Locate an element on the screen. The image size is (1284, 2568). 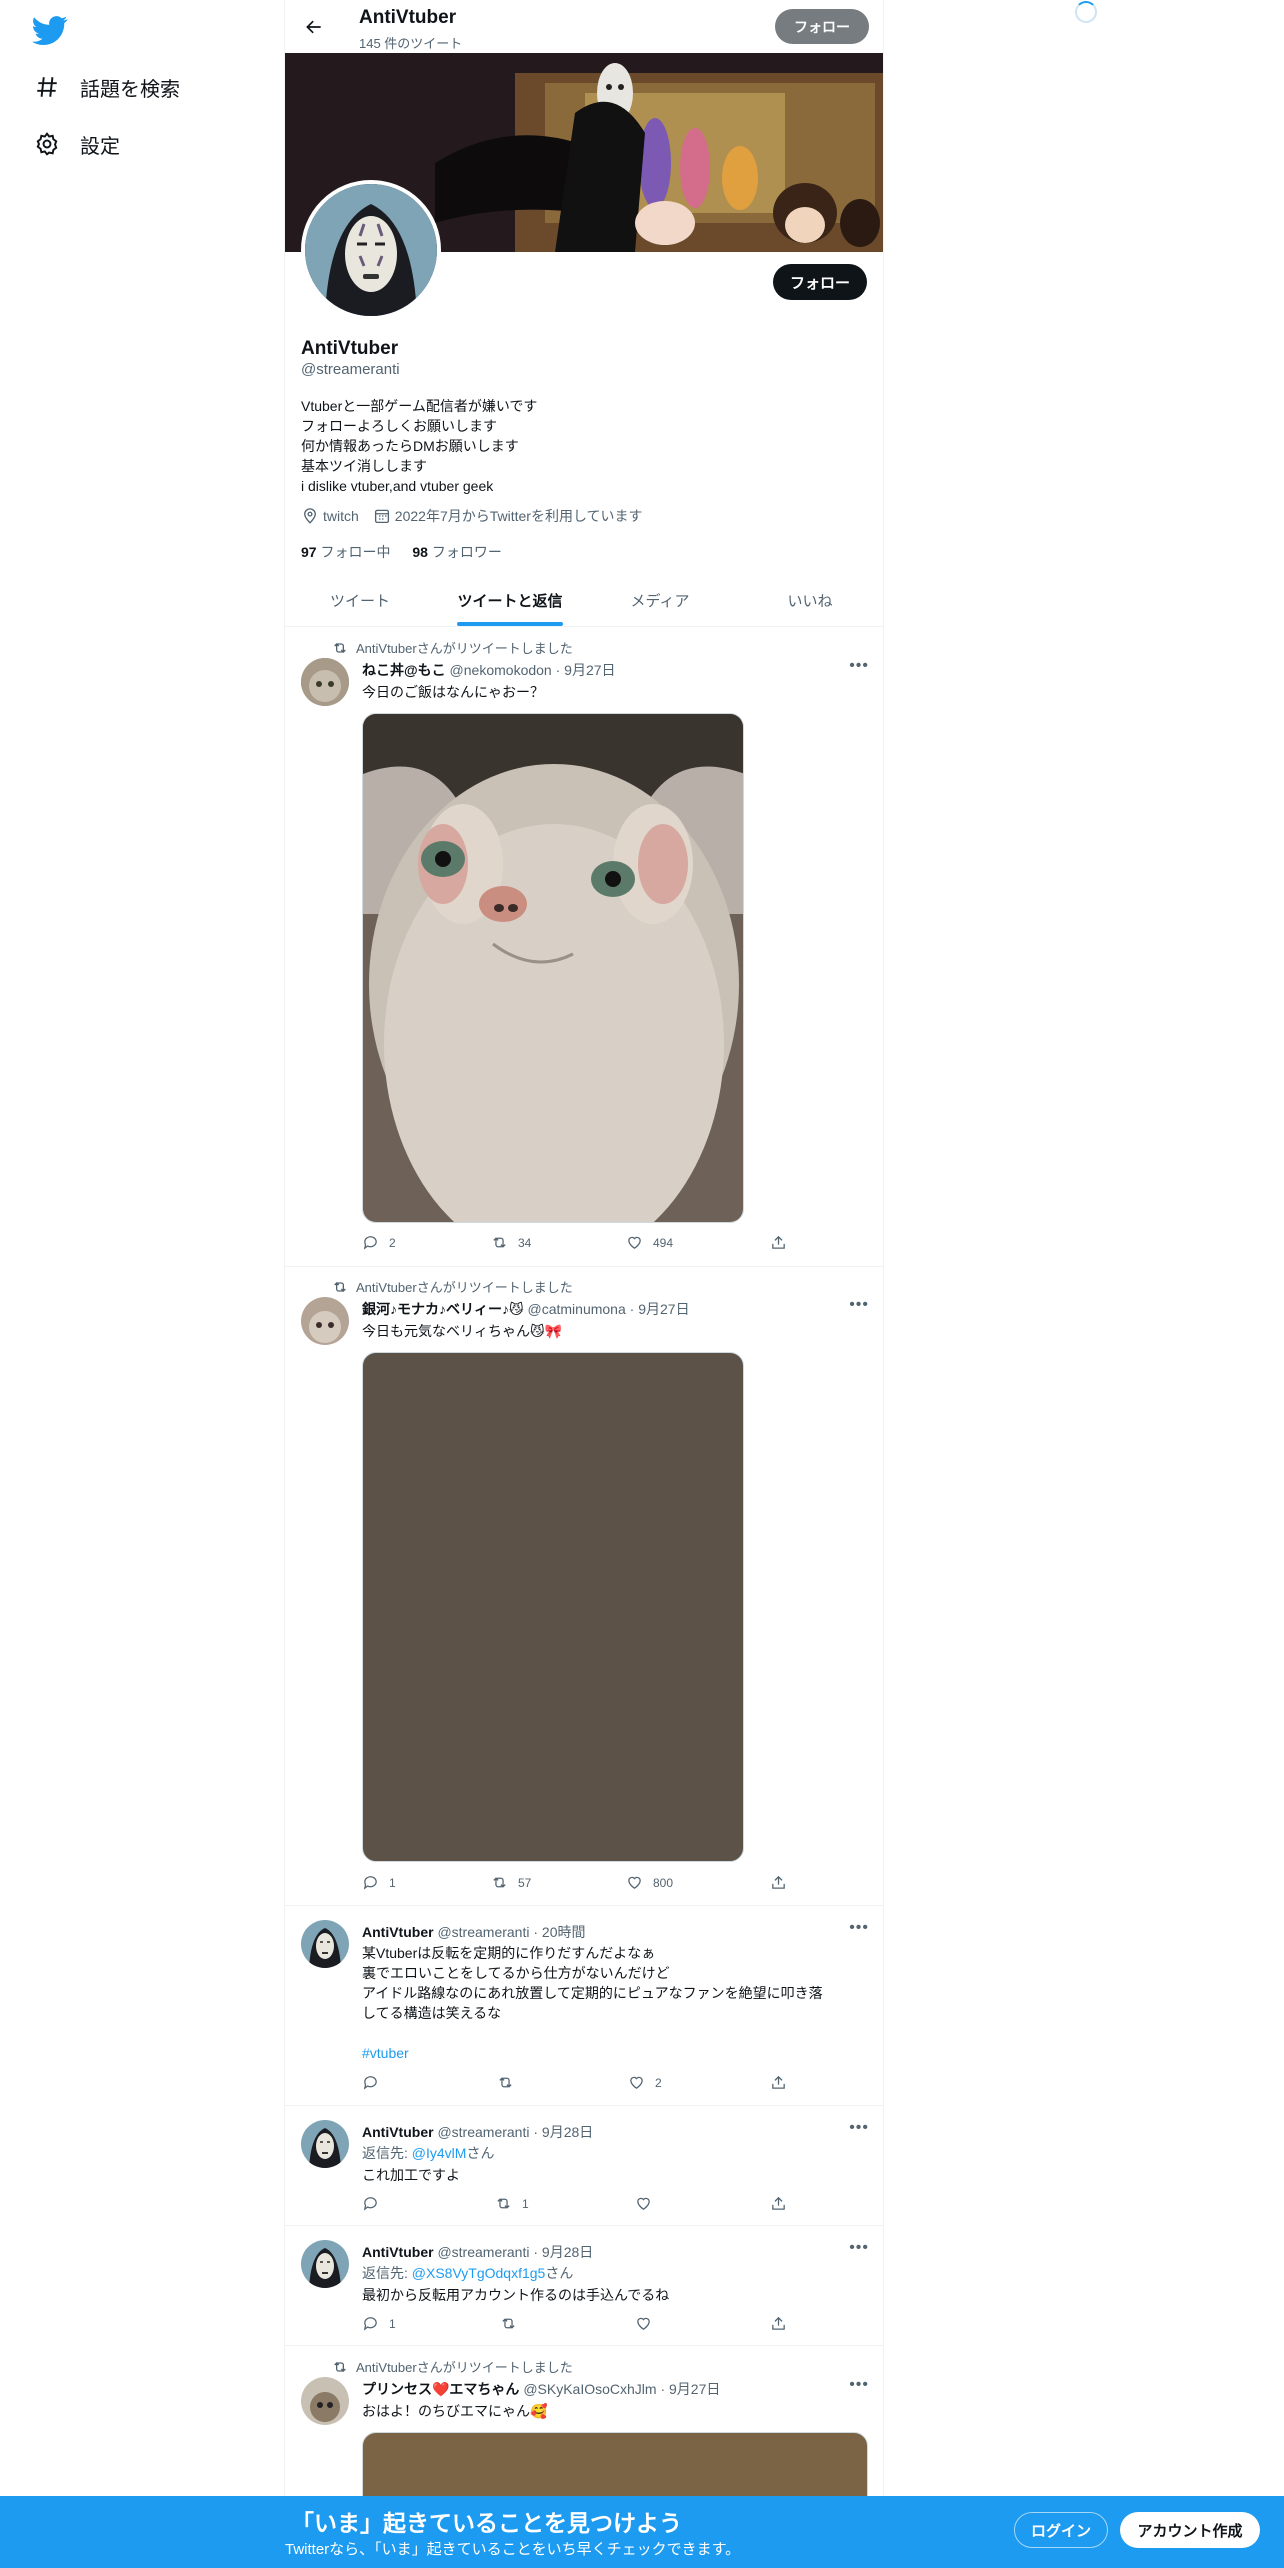
profile-avatar is located at coordinates (371, 250).